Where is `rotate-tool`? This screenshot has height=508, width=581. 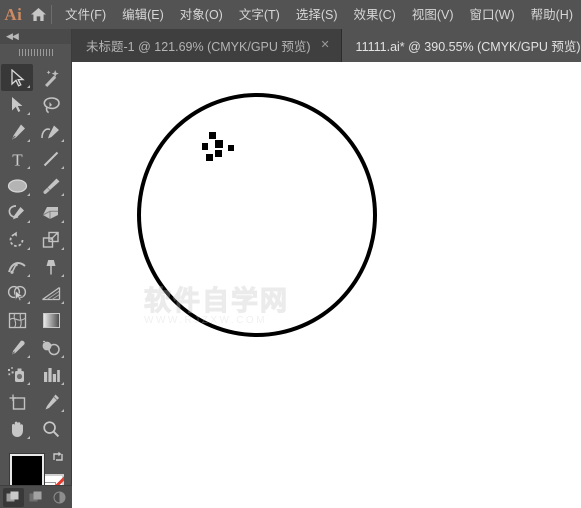
rotate-tool is located at coordinates (17, 239).